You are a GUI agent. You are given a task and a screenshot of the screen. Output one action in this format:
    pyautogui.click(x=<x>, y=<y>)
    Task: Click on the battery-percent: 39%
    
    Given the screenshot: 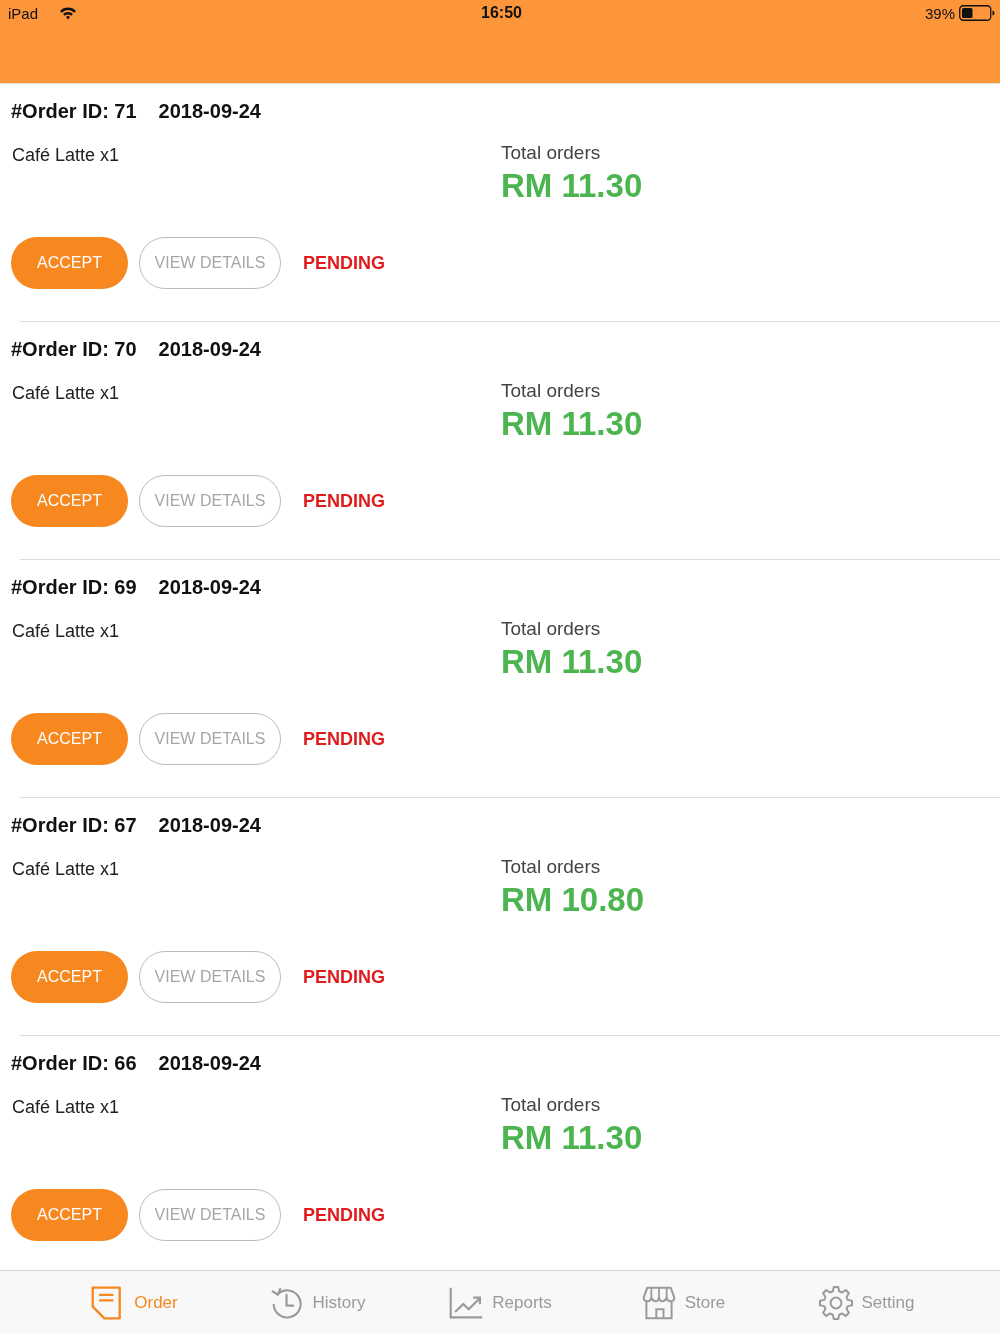 What is the action you would take?
    pyautogui.click(x=940, y=13)
    